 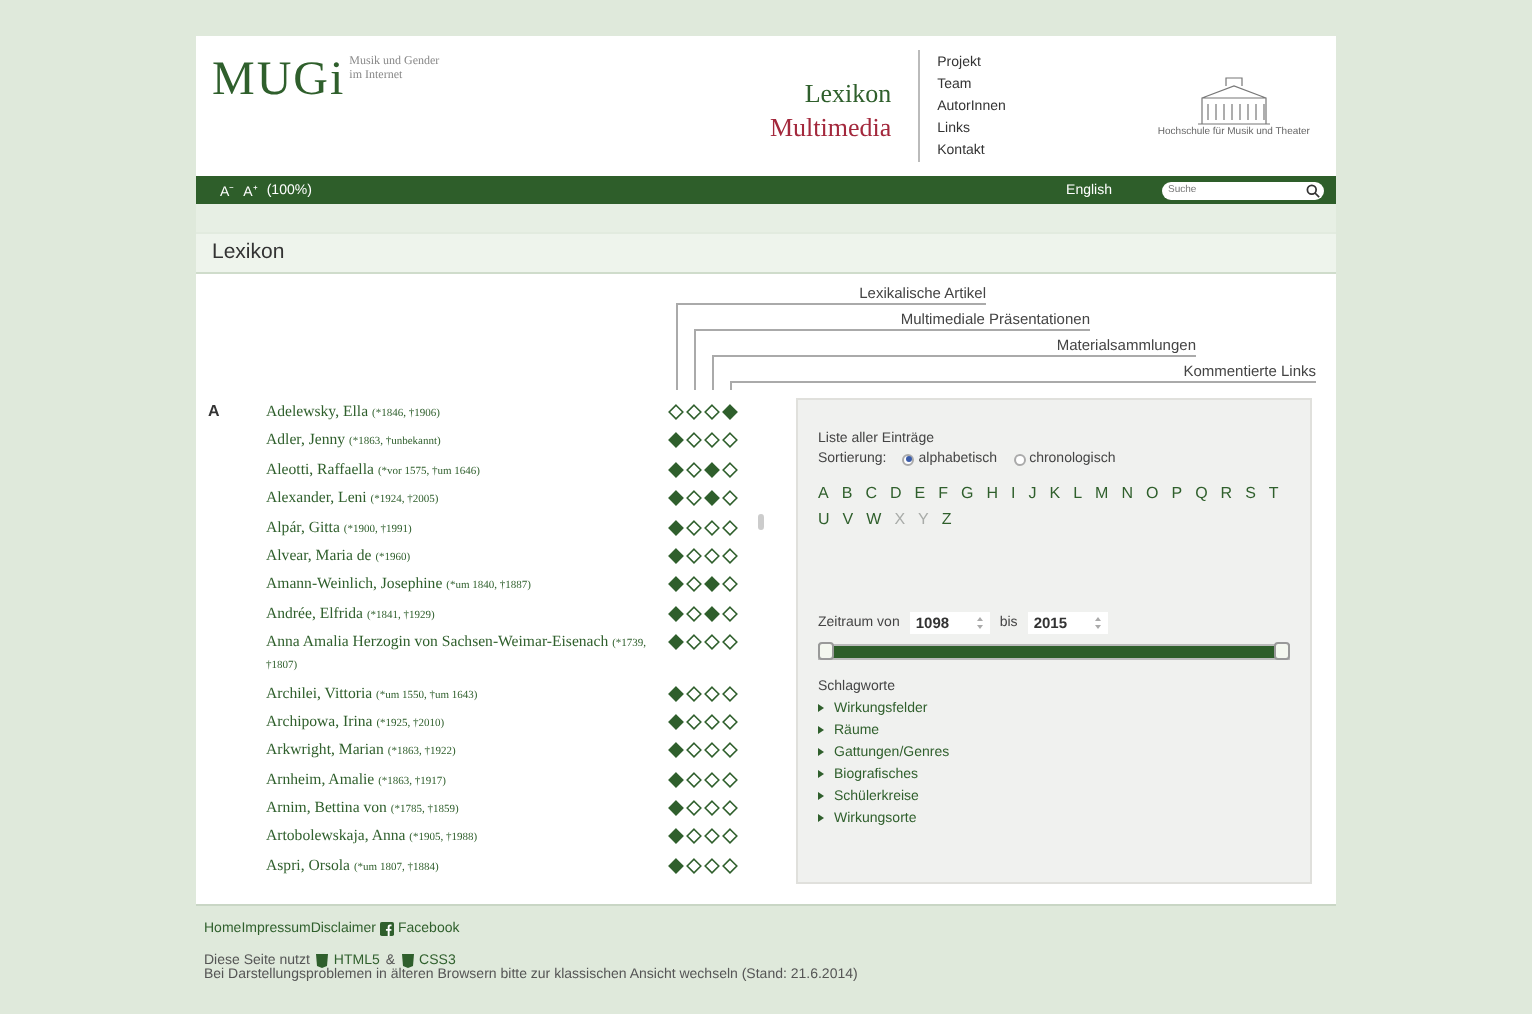 I want to click on logo-text: MUGi, so click(x=279, y=80).